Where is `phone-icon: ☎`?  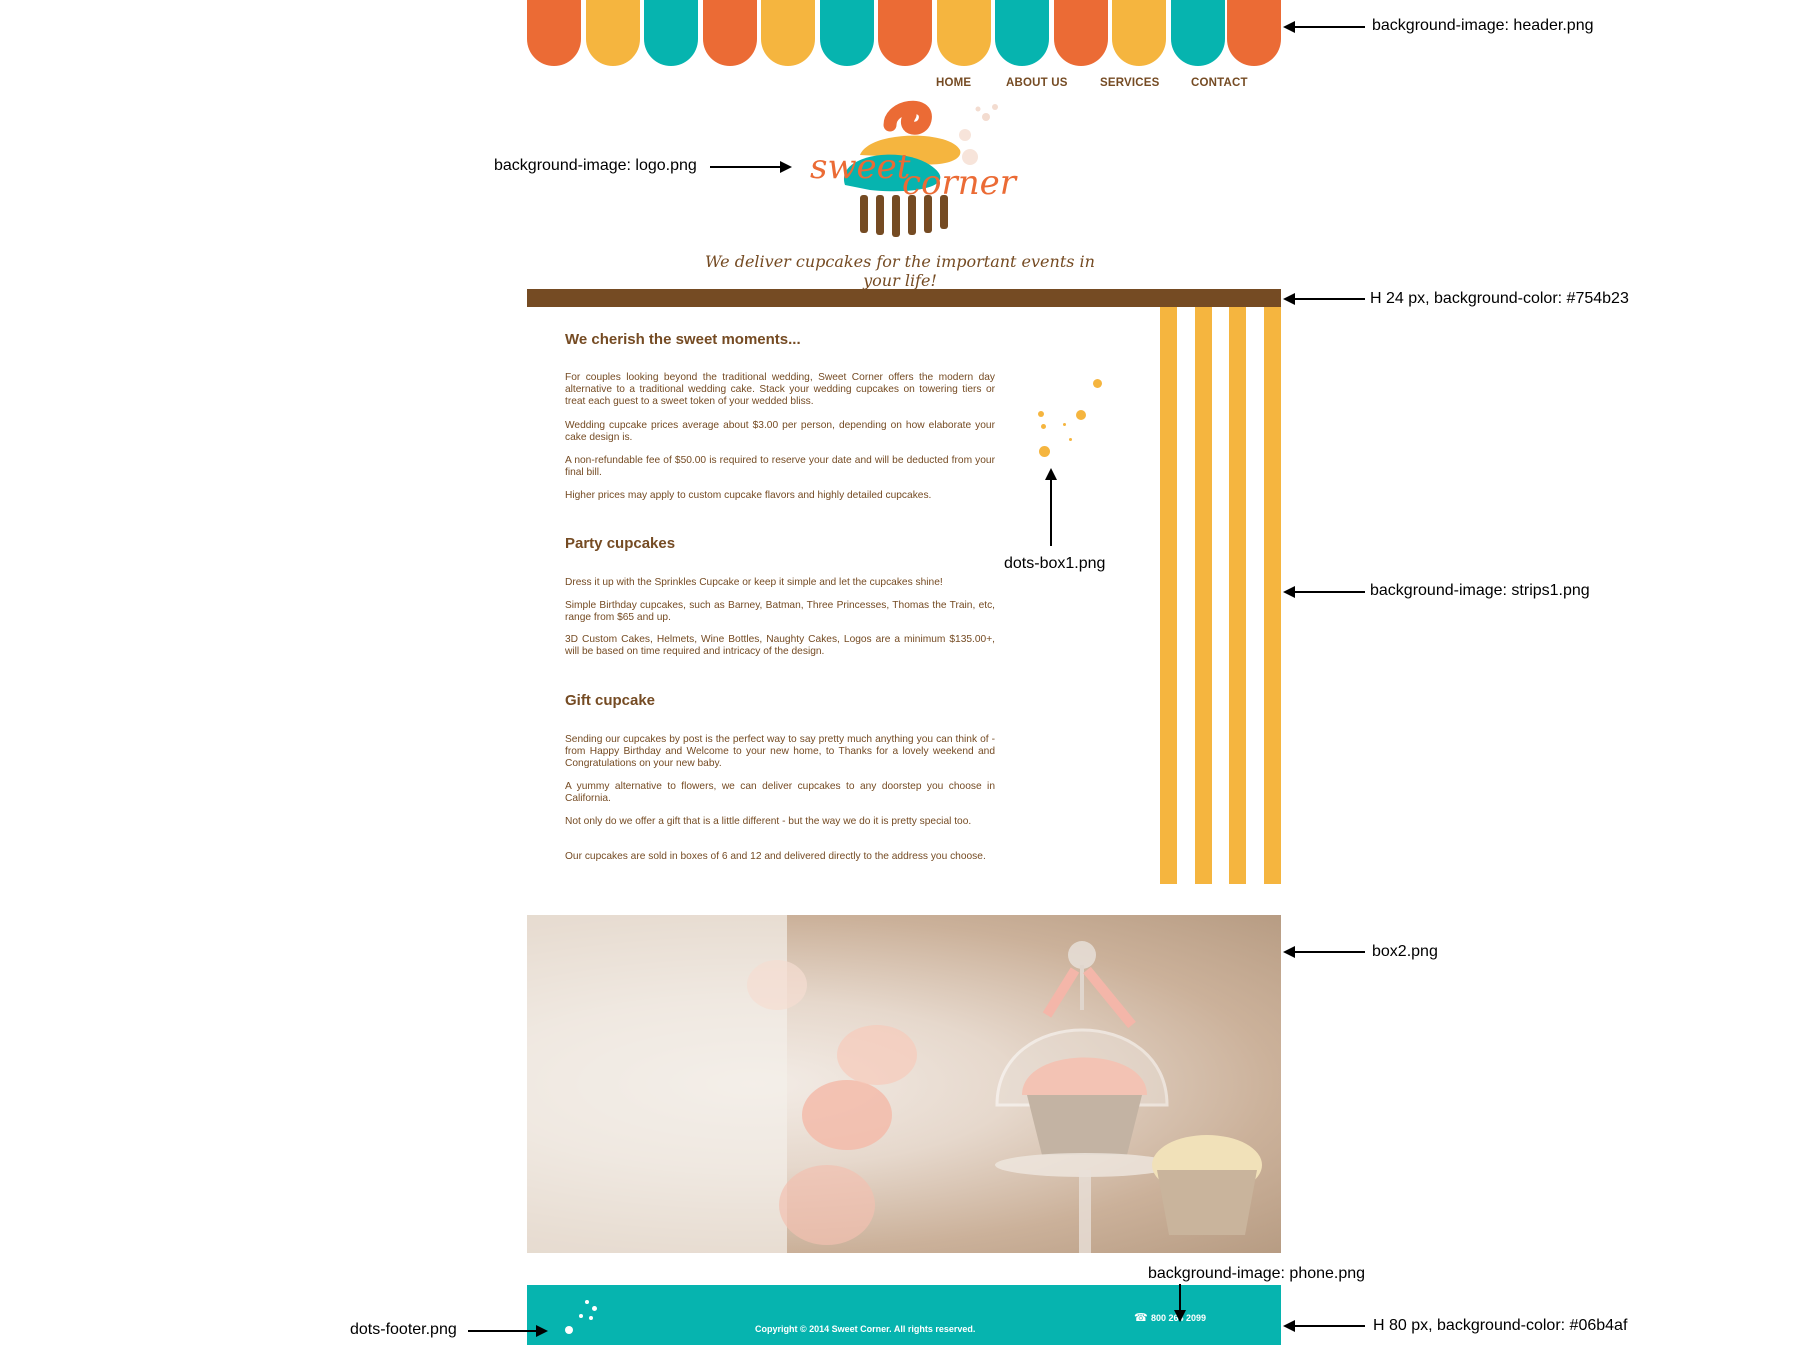
phone-icon: ☎ is located at coordinates (1141, 1318).